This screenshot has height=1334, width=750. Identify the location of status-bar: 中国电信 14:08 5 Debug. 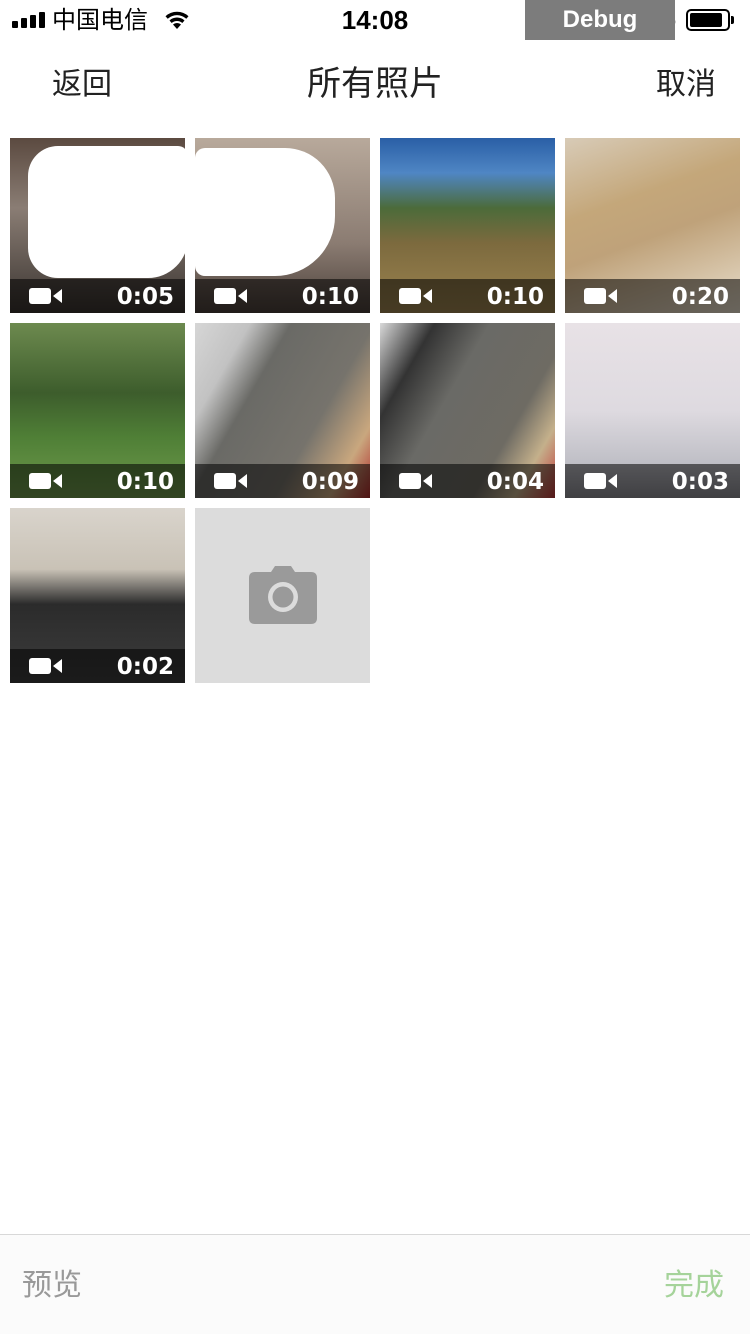
(375, 20).